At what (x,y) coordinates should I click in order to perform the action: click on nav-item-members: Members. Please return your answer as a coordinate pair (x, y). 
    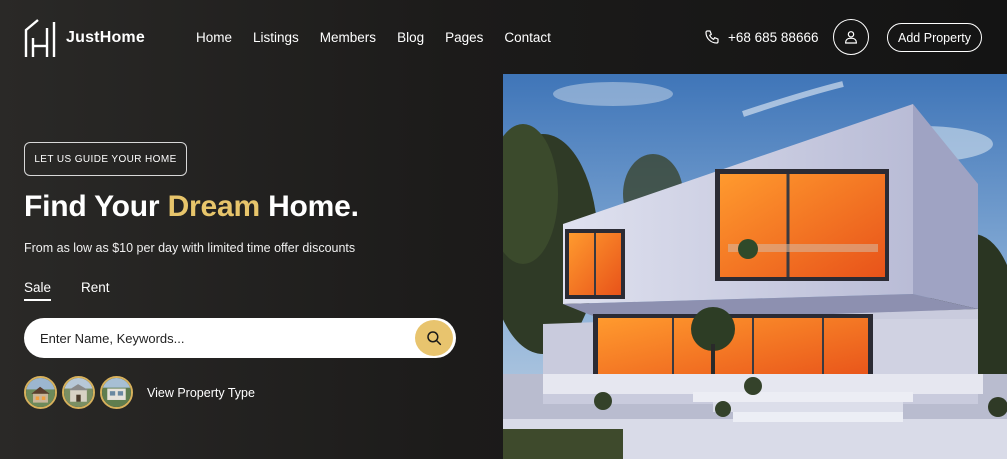
    Looking at the image, I should click on (348, 37).